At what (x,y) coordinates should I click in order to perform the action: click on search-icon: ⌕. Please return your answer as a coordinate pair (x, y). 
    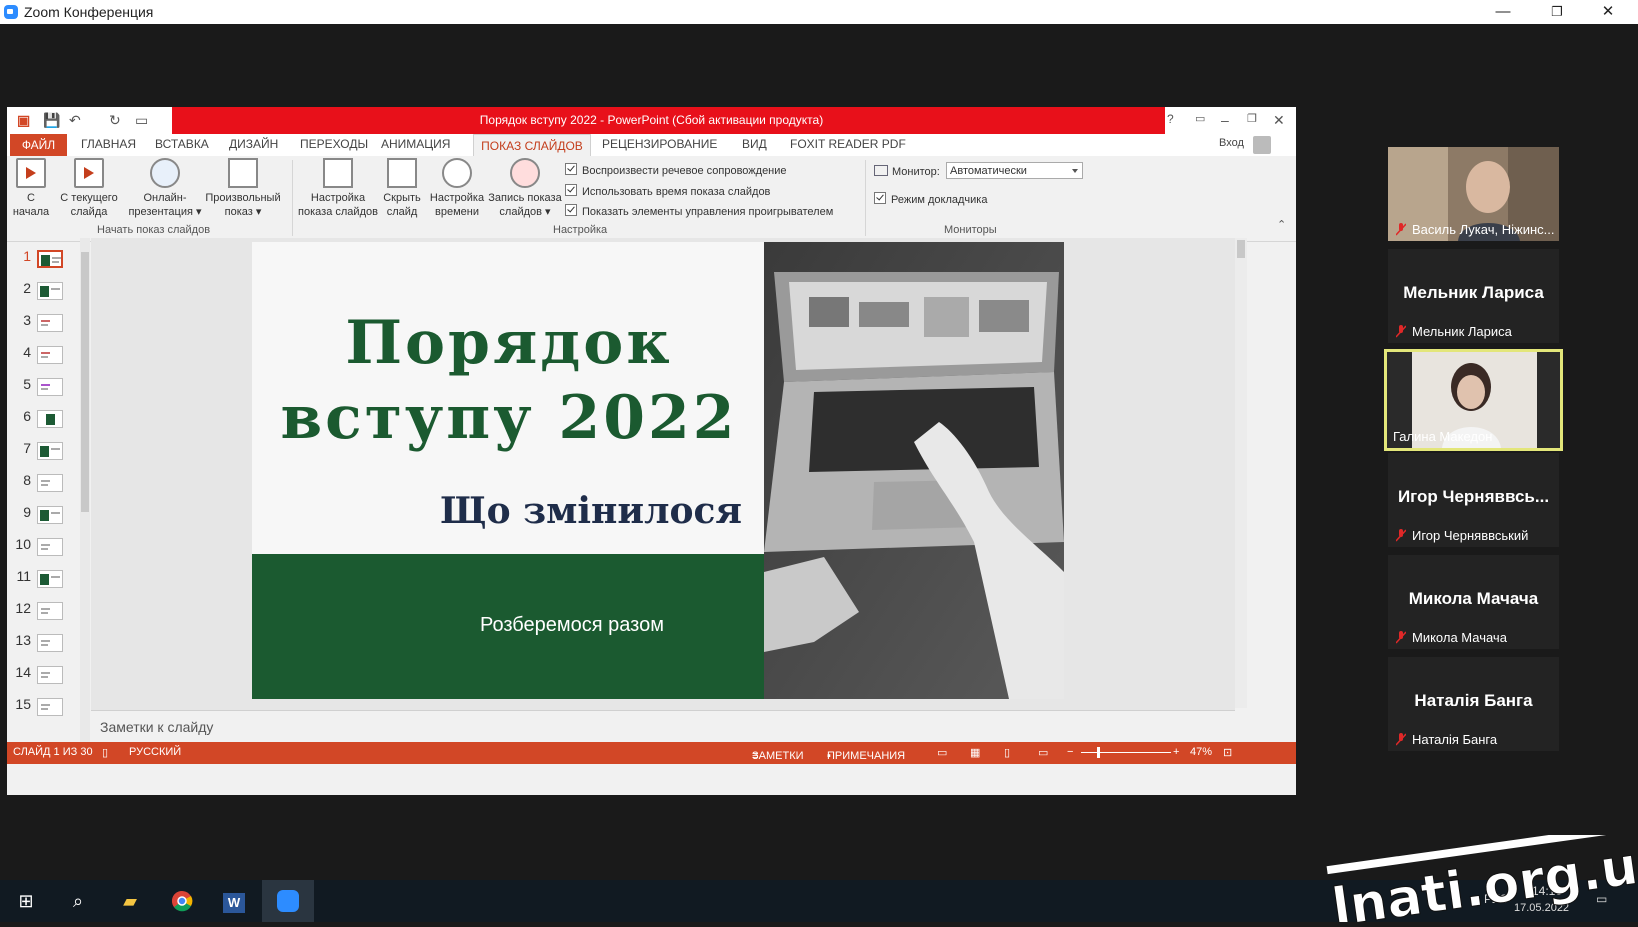
    Looking at the image, I should click on (78, 901).